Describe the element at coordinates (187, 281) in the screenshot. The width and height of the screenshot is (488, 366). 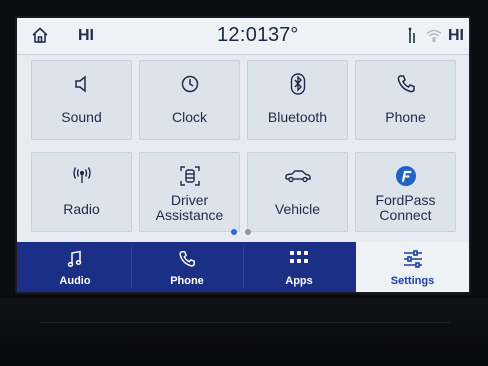
I see `nav-label: Phone` at that location.